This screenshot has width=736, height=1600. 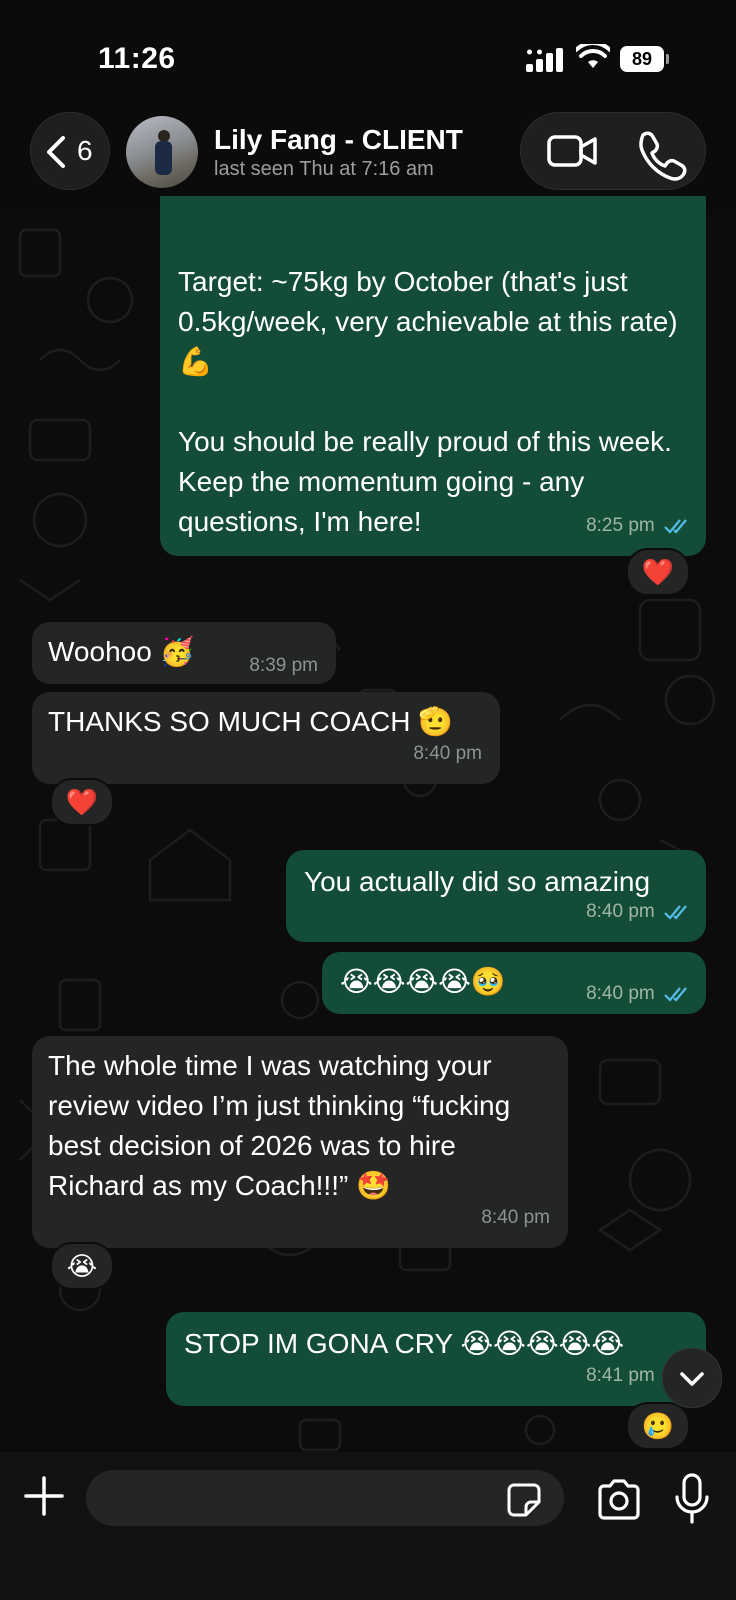 What do you see at coordinates (368, 55) in the screenshot?
I see `status-bar: 11:26 89` at bounding box center [368, 55].